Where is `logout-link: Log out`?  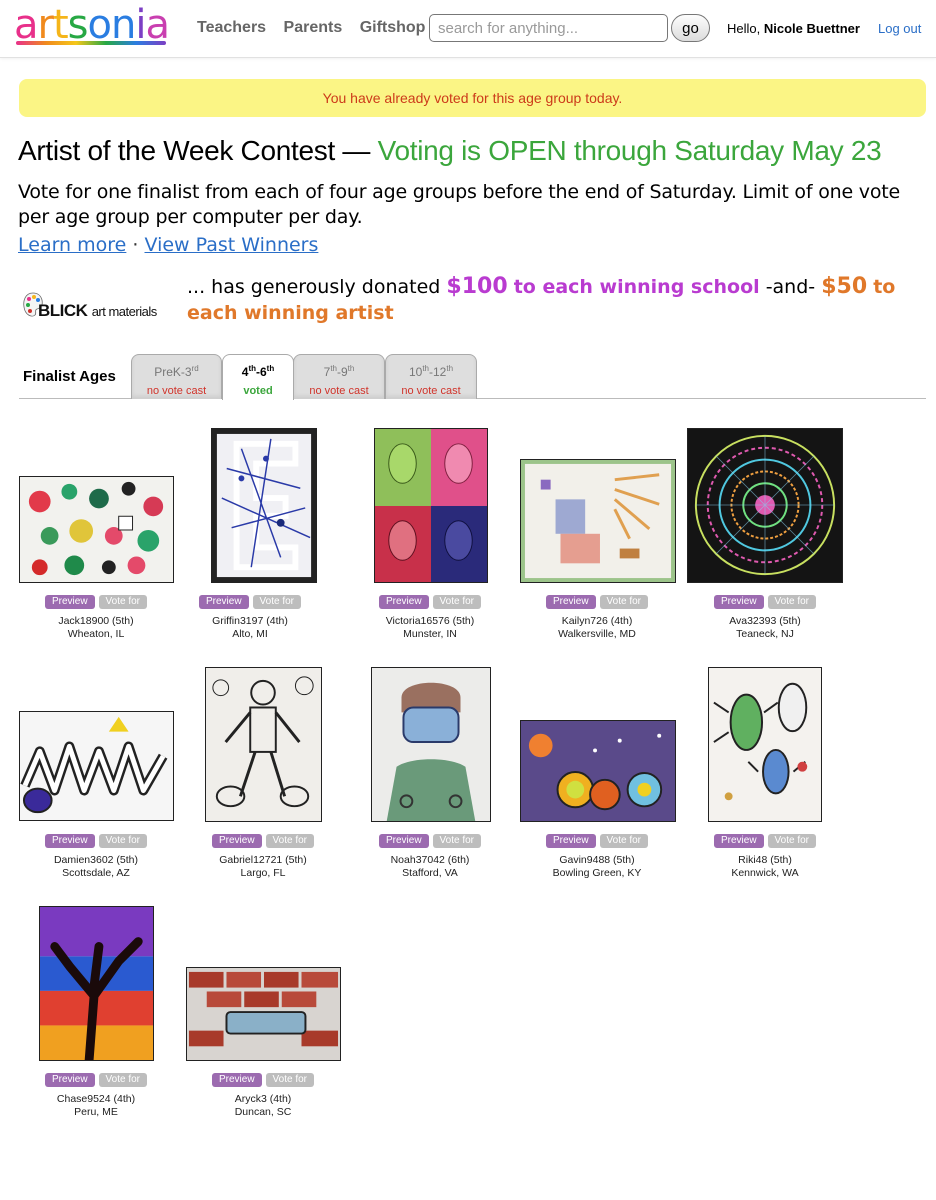 logout-link: Log out is located at coordinates (899, 28).